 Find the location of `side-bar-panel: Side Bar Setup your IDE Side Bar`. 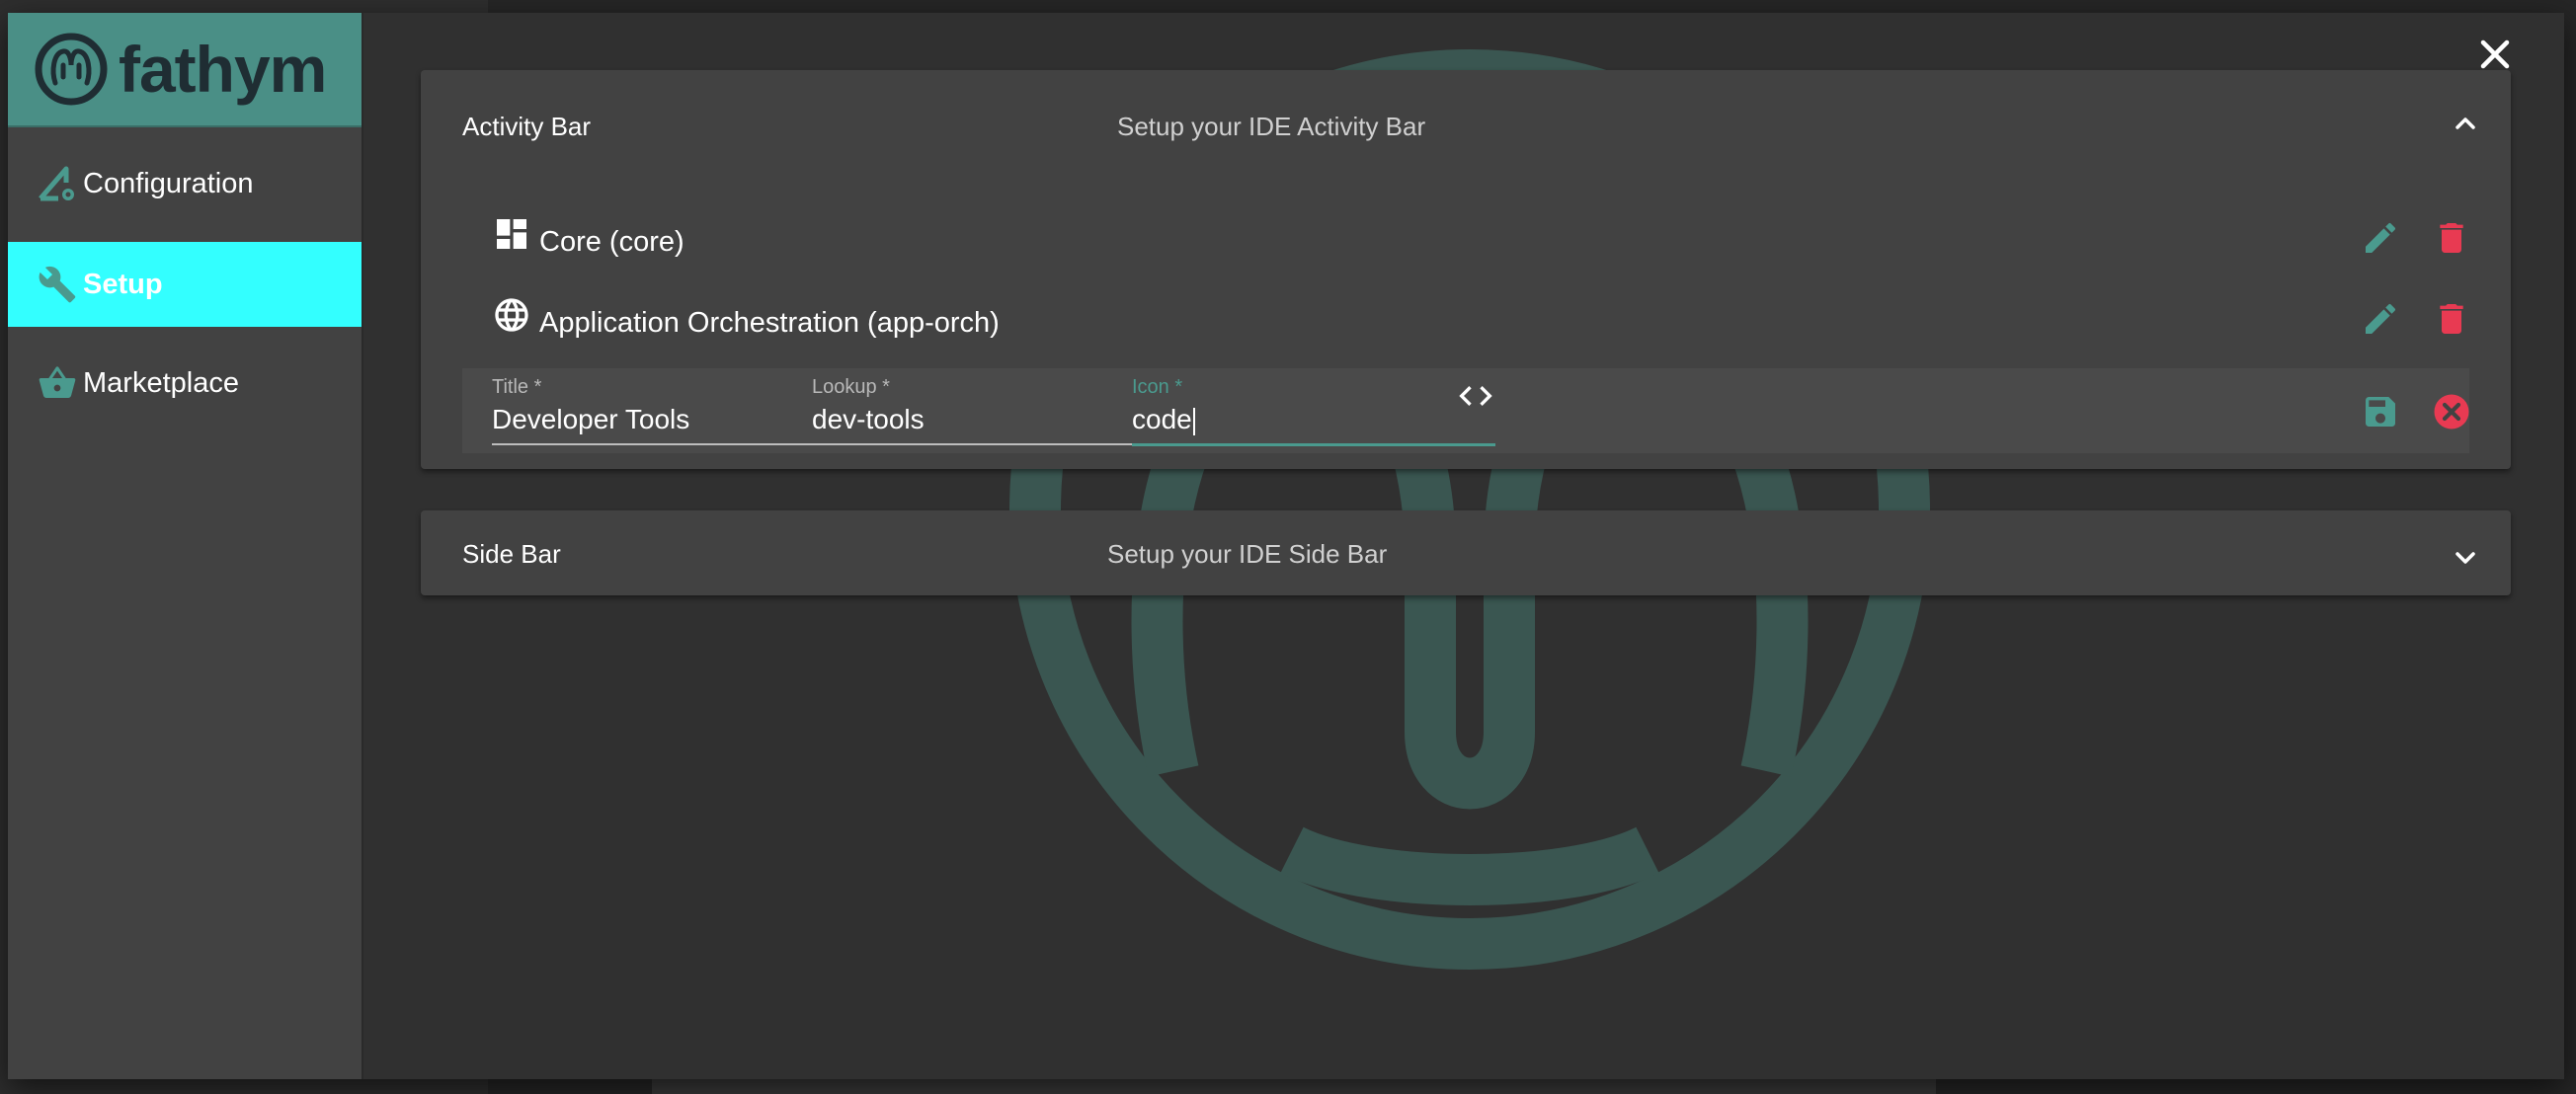

side-bar-panel: Side Bar Setup your IDE Side Bar is located at coordinates (1466, 552).